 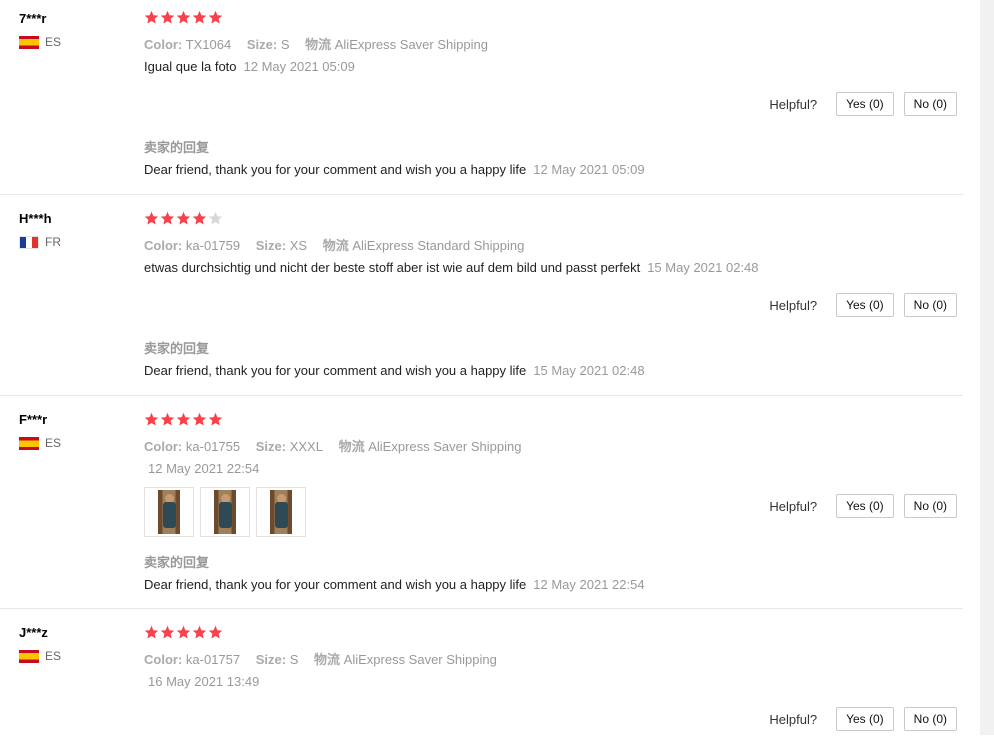 What do you see at coordinates (438, 245) in the screenshot?
I see `shipping-value: AliExpress Standard Shipping` at bounding box center [438, 245].